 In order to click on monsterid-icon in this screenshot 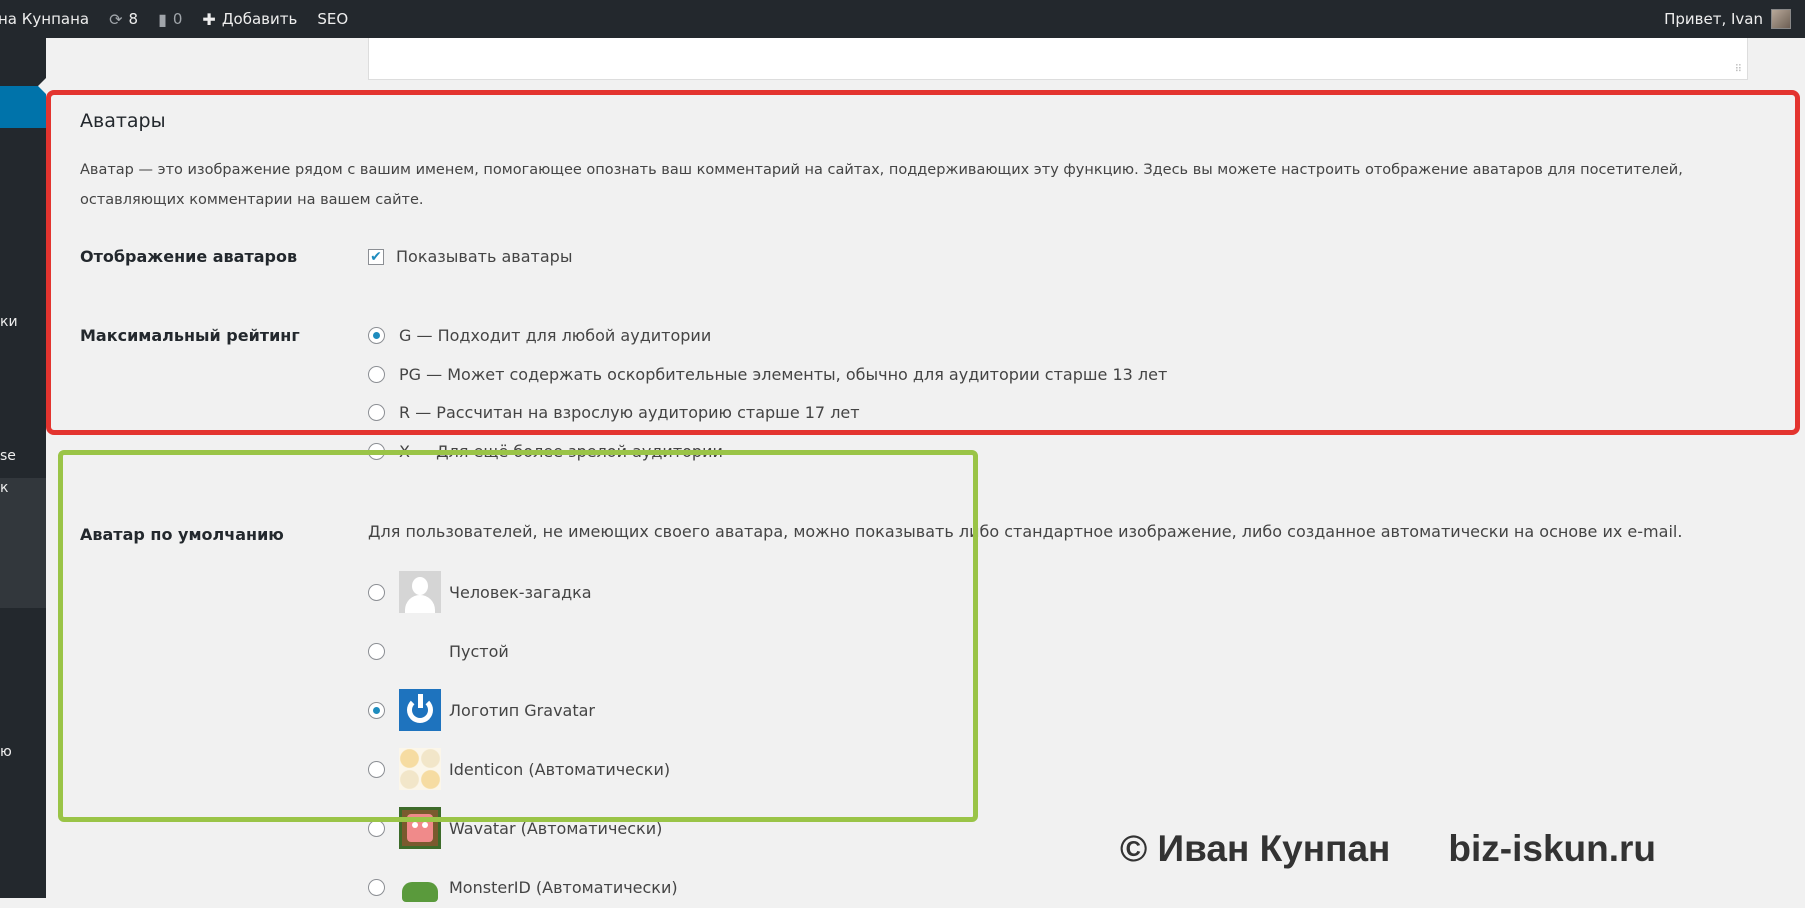, I will do `click(420, 887)`.